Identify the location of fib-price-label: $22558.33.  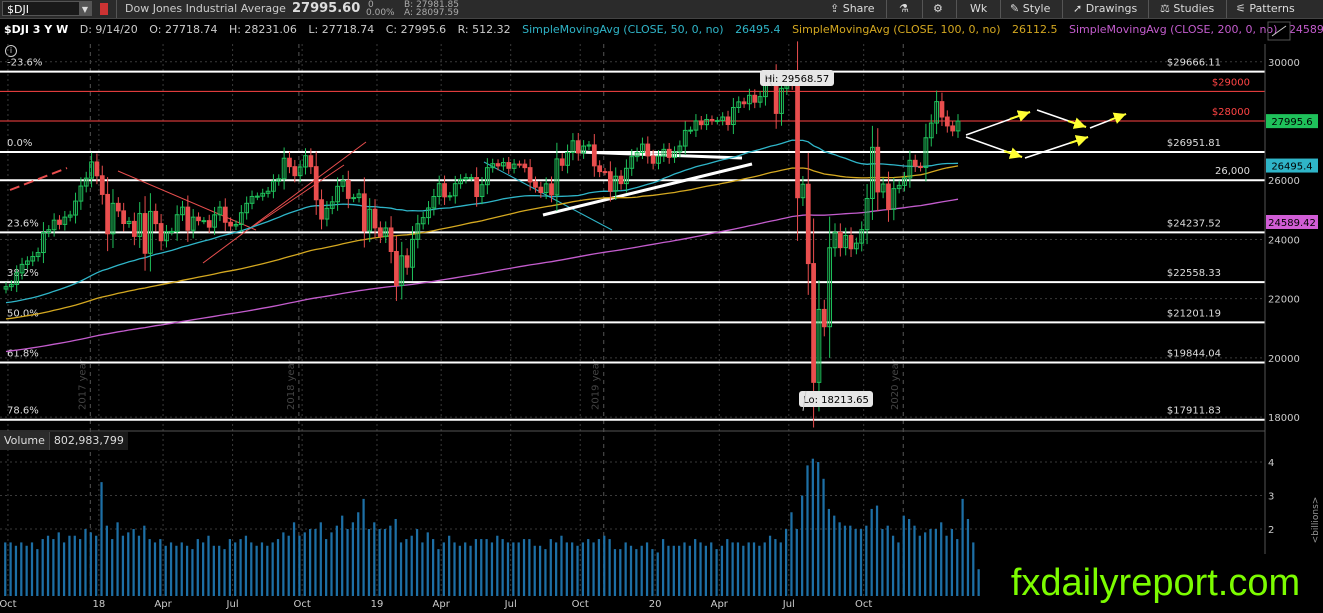
(1194, 273).